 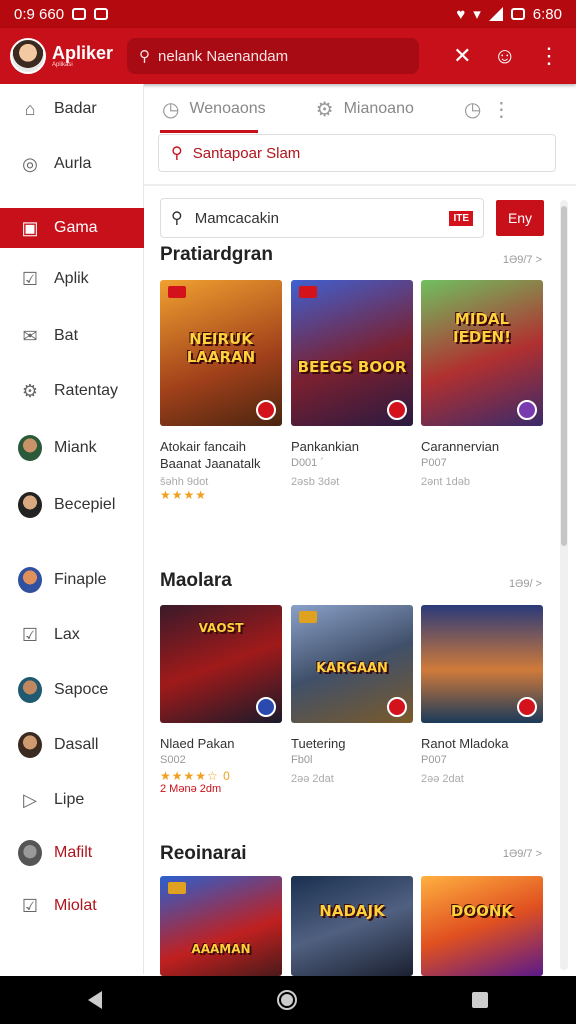 I want to click on game-thumbnail: AAAMAN, so click(x=221, y=926).